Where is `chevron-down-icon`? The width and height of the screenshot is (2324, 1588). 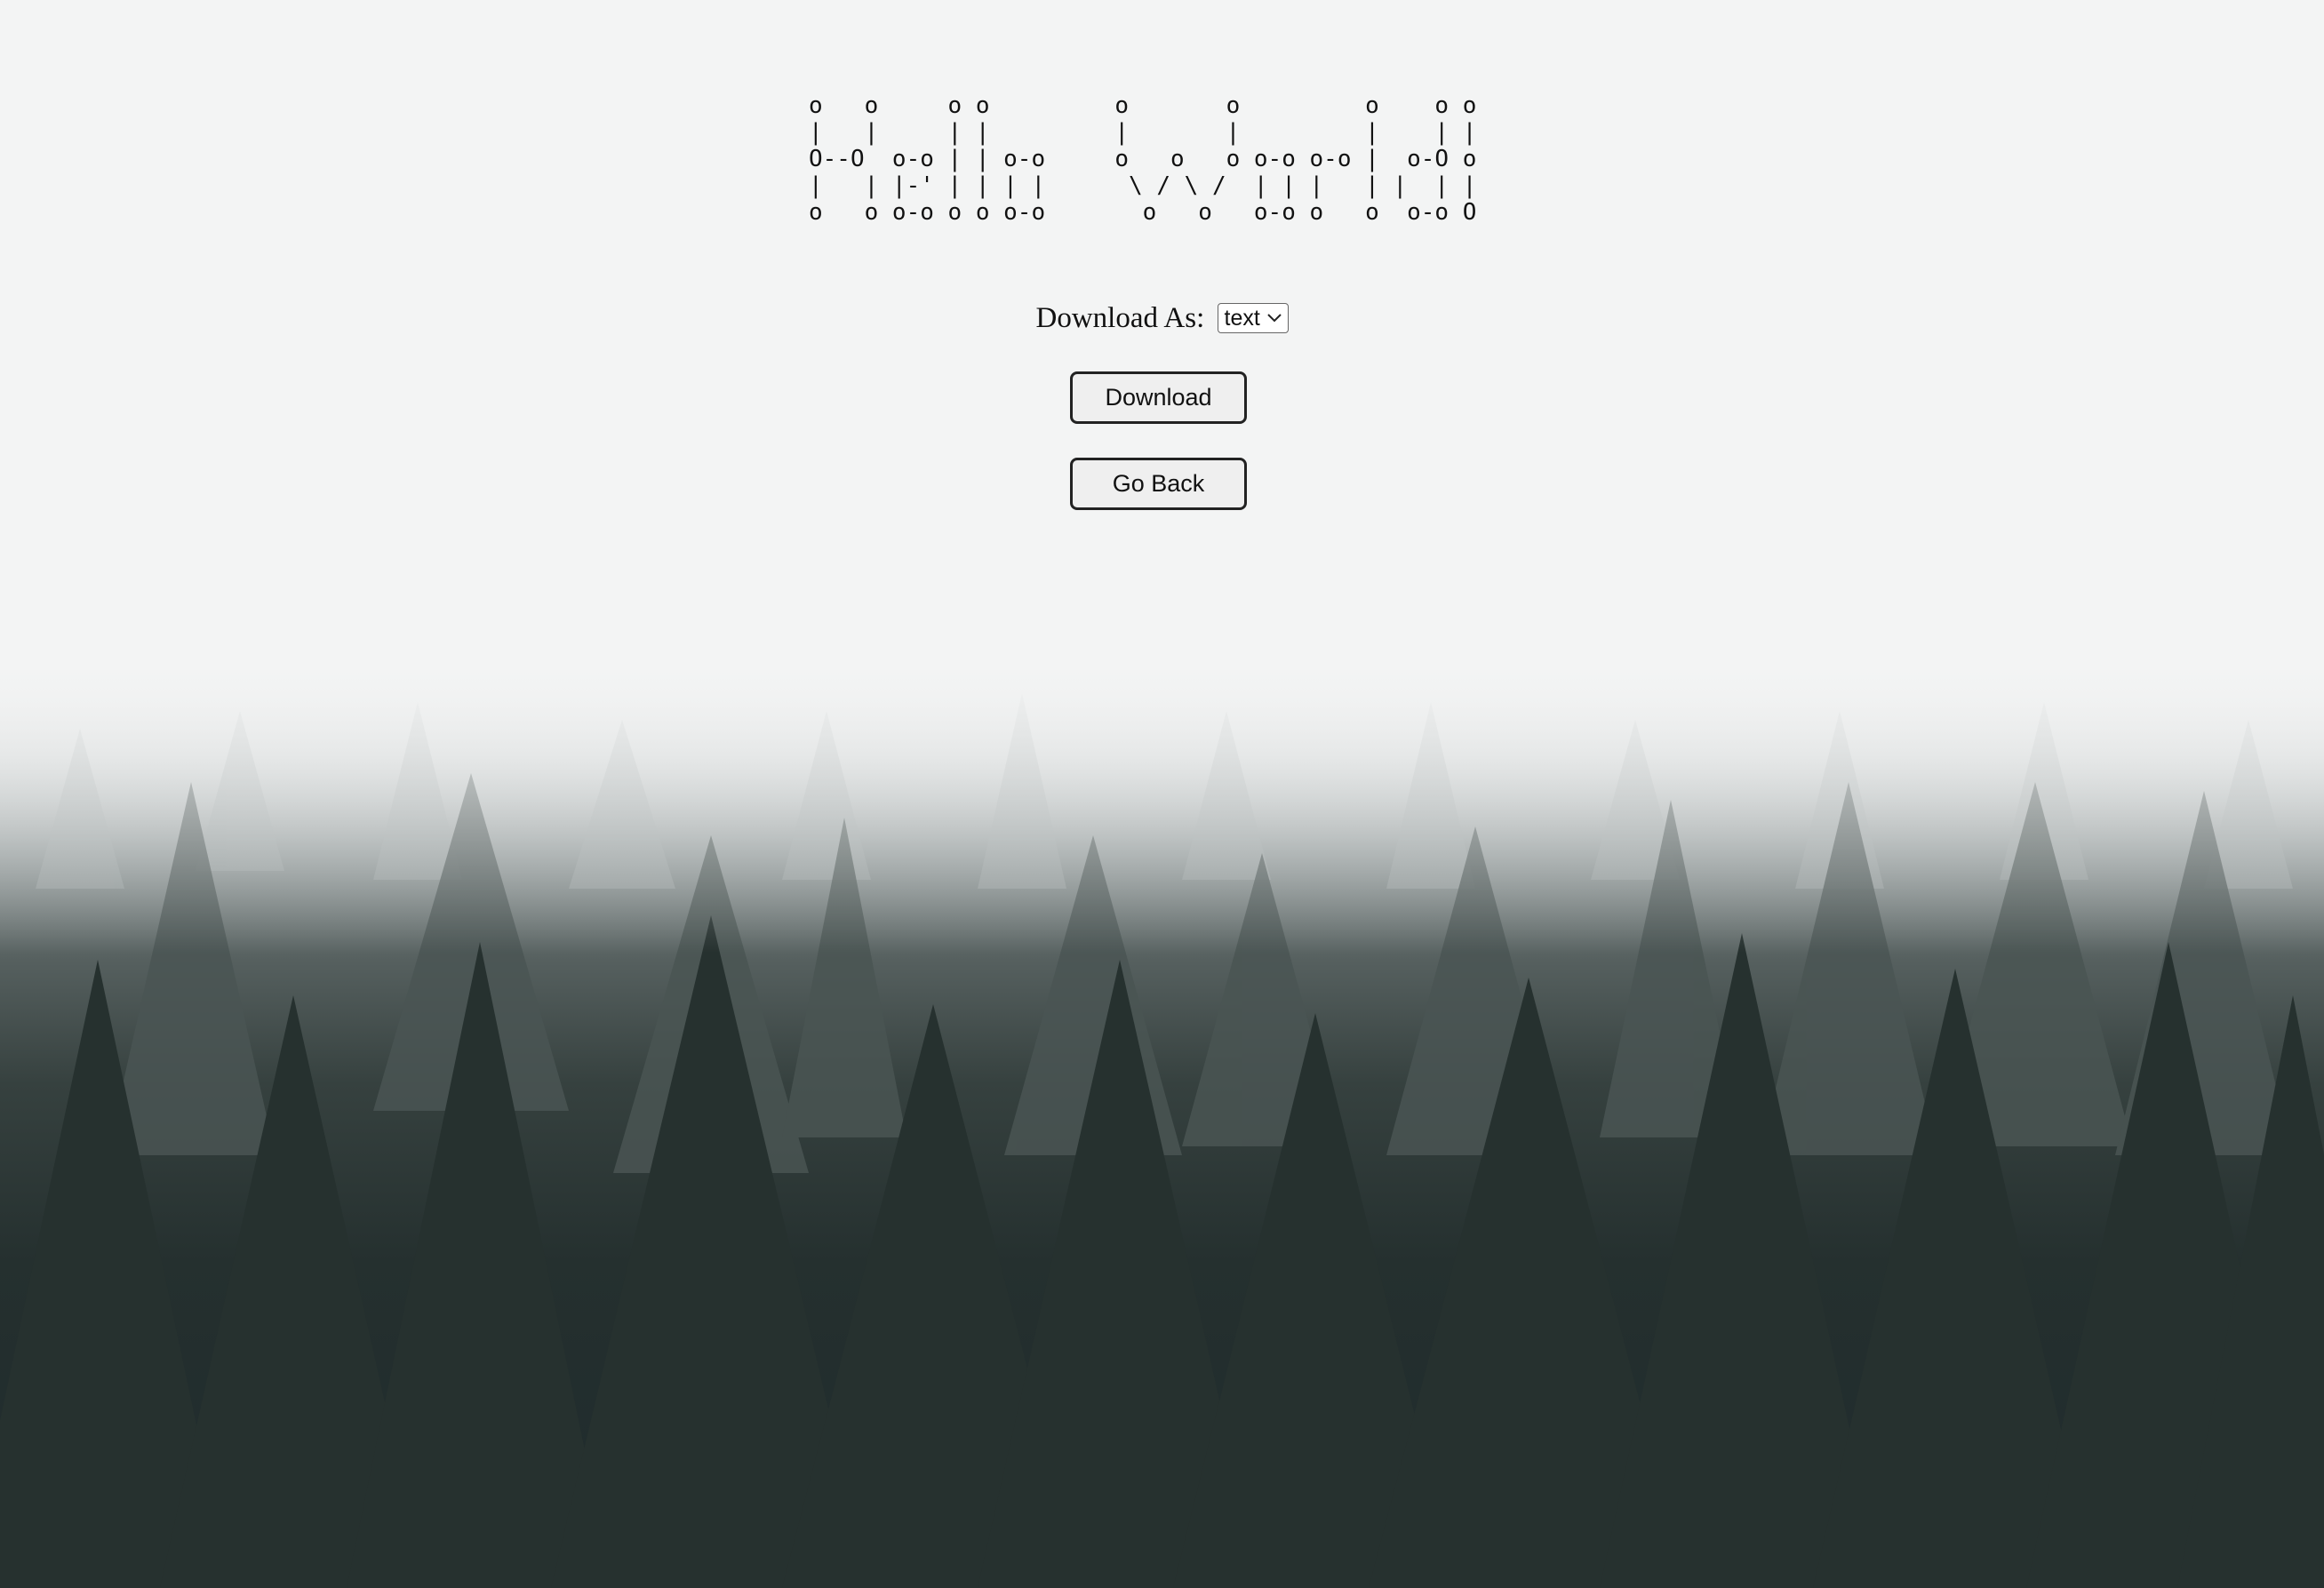
chevron-down-icon is located at coordinates (1274, 318).